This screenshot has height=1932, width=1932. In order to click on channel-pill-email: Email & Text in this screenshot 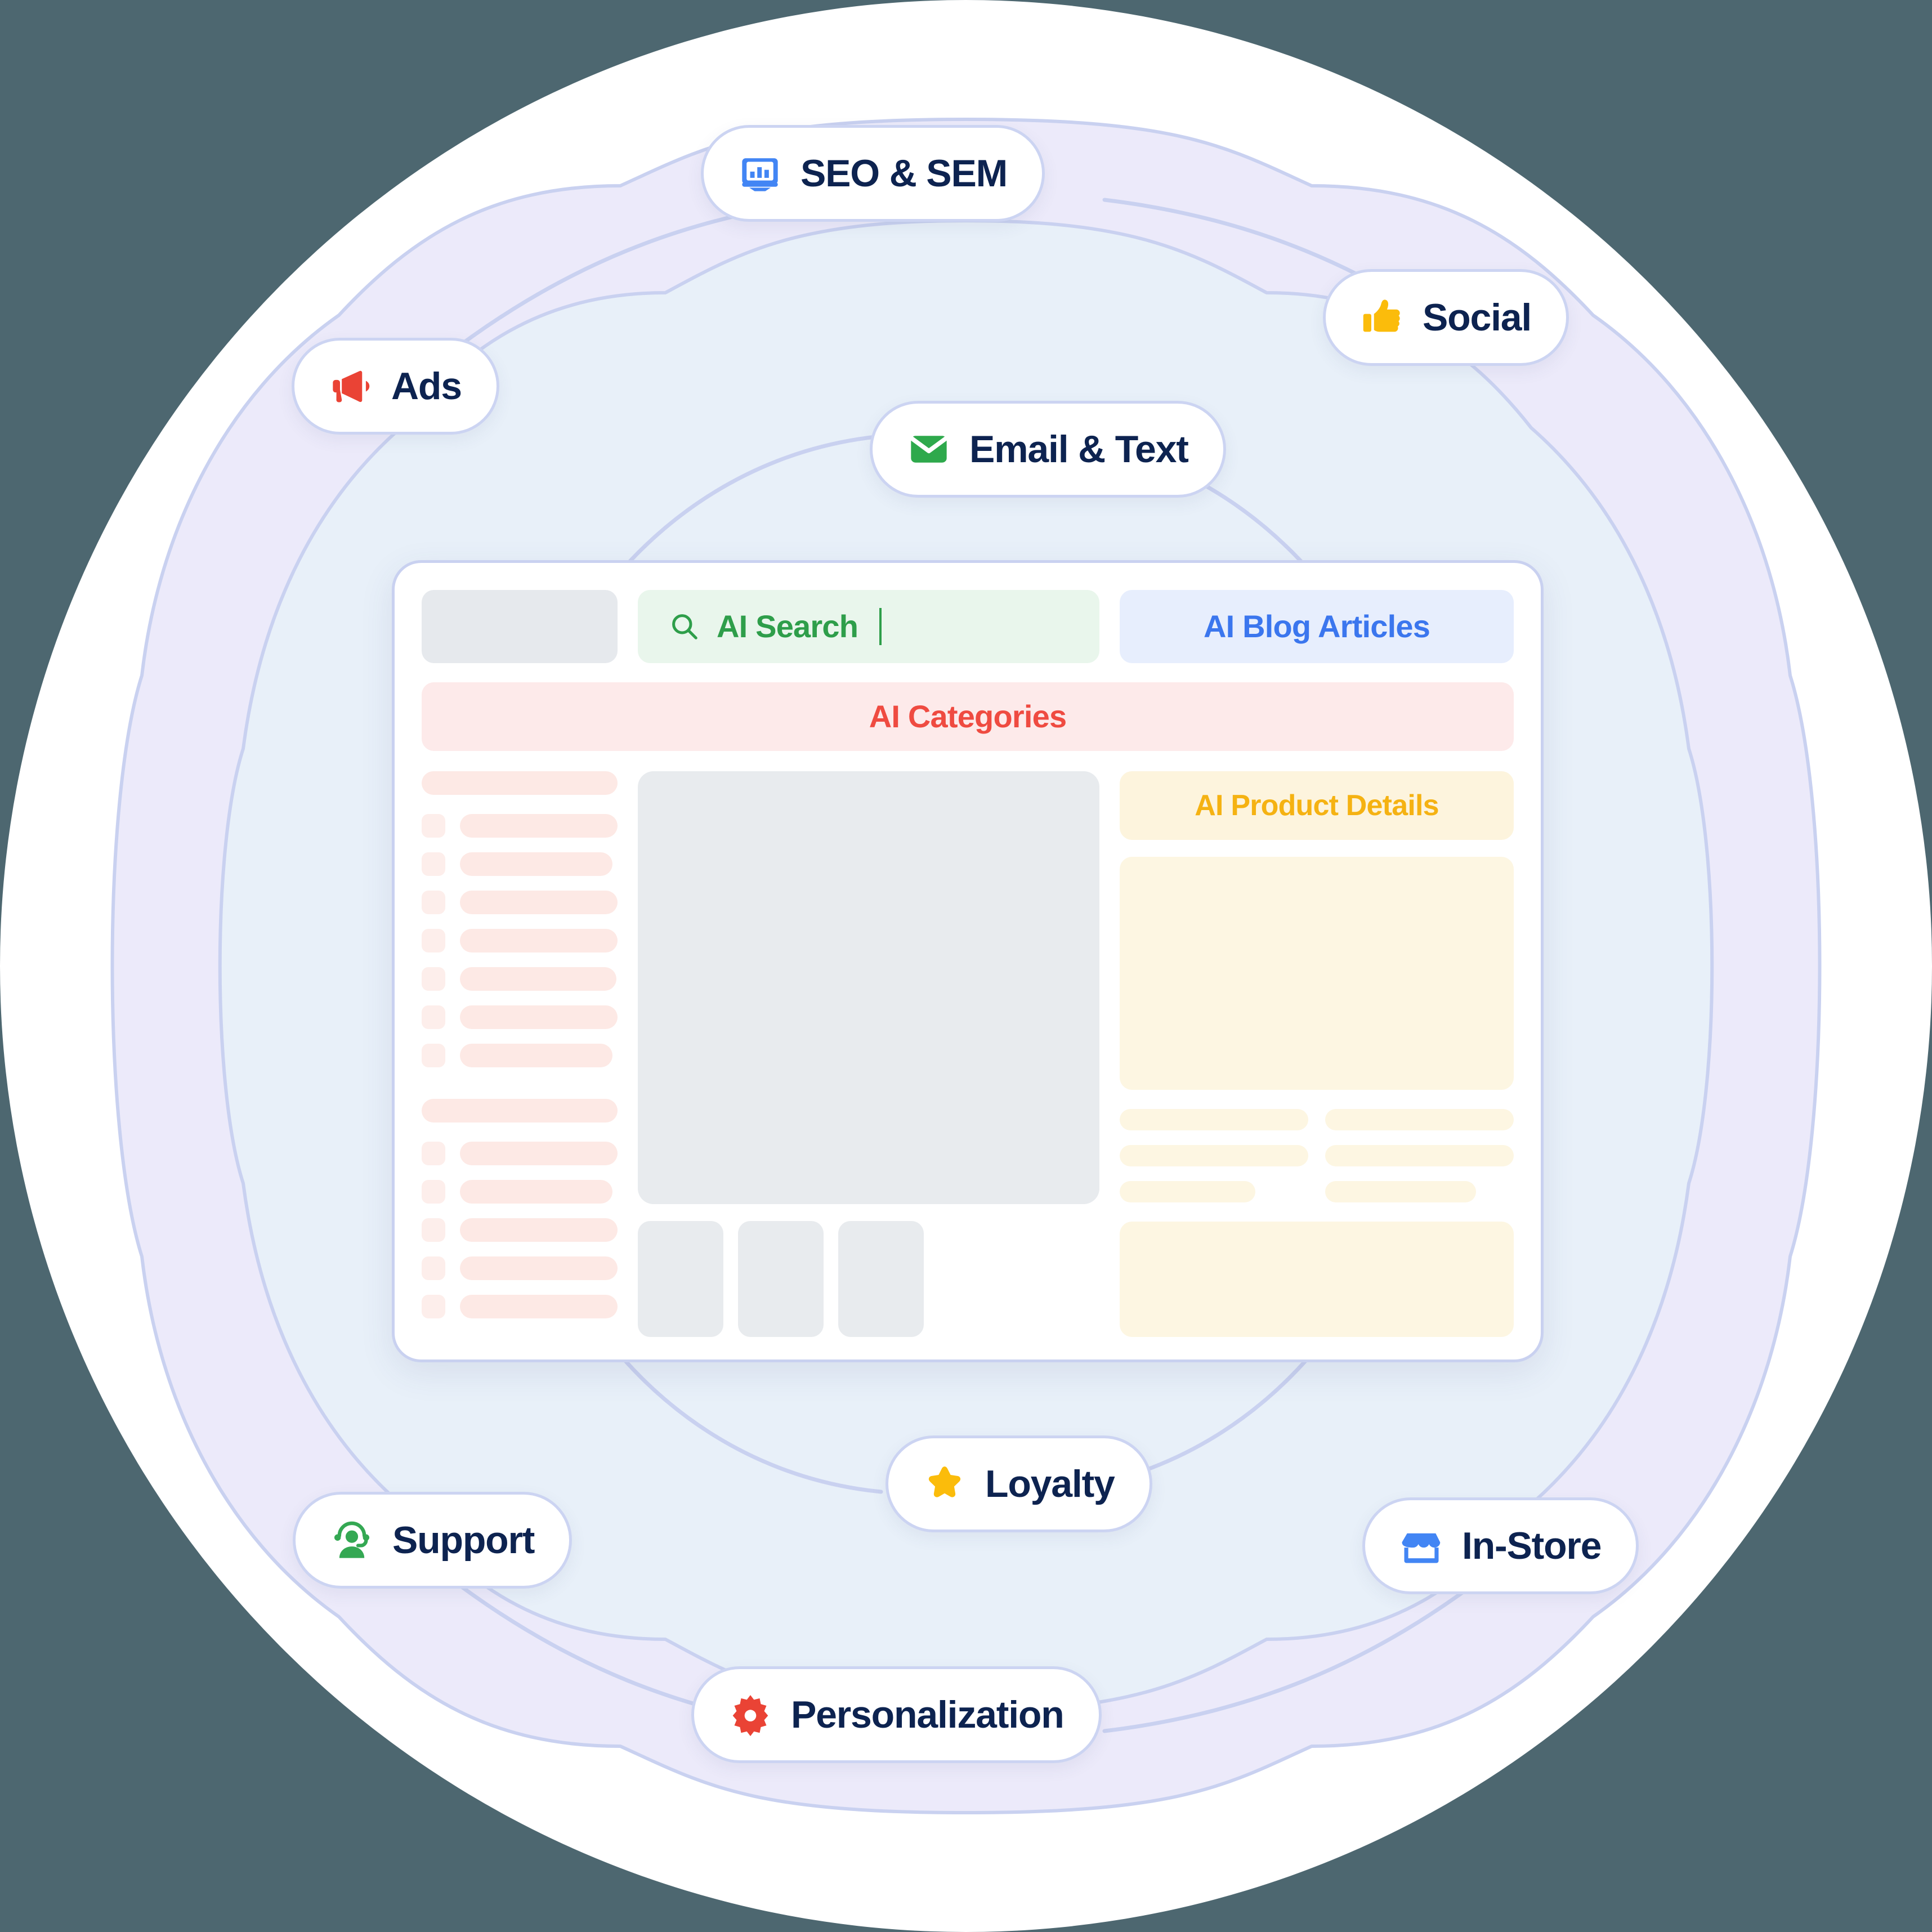, I will do `click(1048, 449)`.